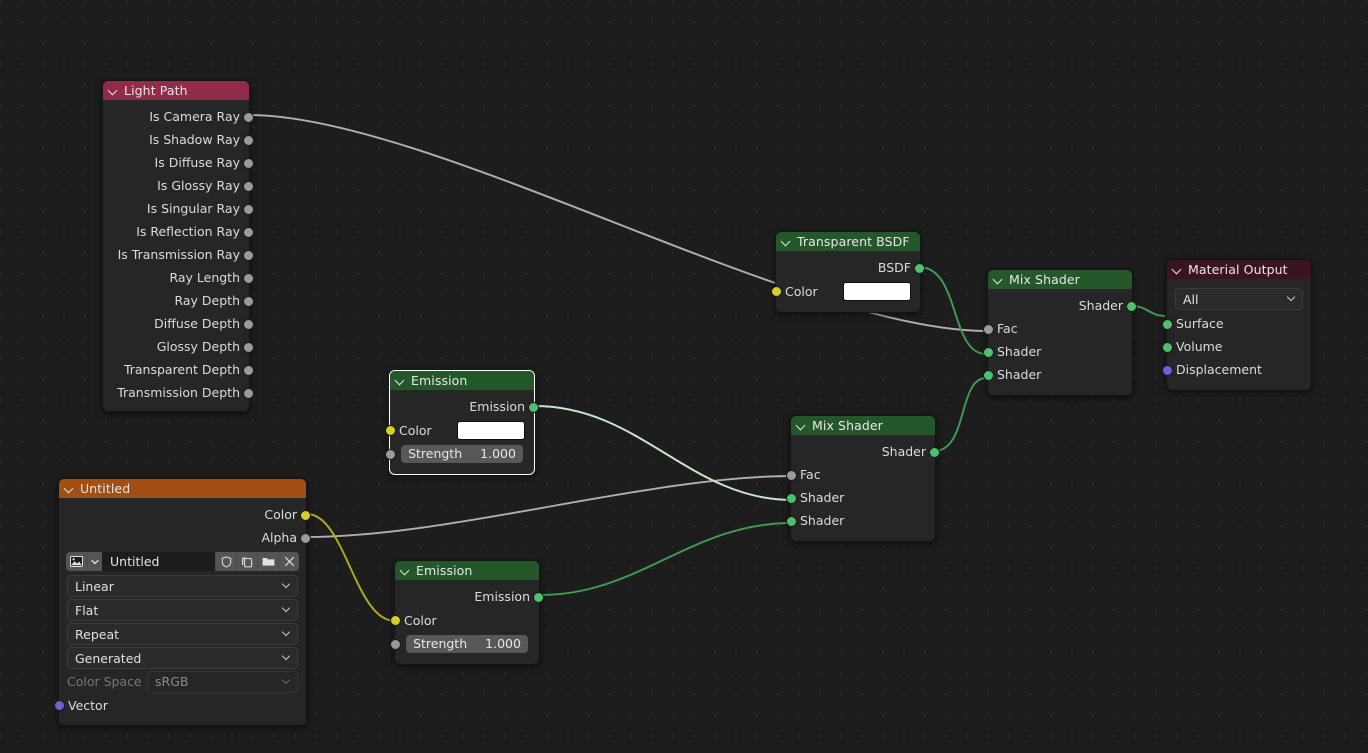 The height and width of the screenshot is (753, 1368). I want to click on node-header-emission-bottom: Emission, so click(467, 570).